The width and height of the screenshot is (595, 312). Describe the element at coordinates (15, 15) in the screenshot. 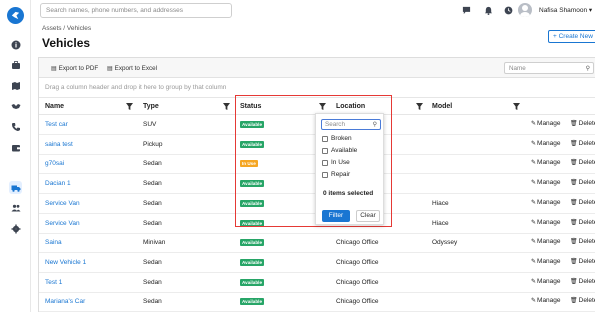

I see `app-logo` at that location.